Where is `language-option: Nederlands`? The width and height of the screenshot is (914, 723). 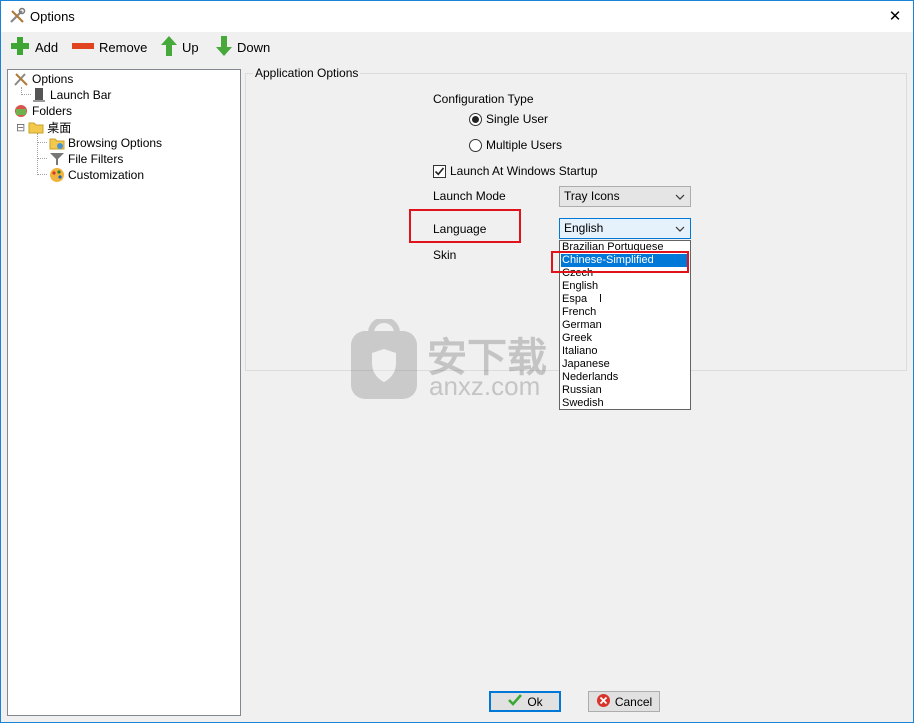 language-option: Nederlands is located at coordinates (625, 377).